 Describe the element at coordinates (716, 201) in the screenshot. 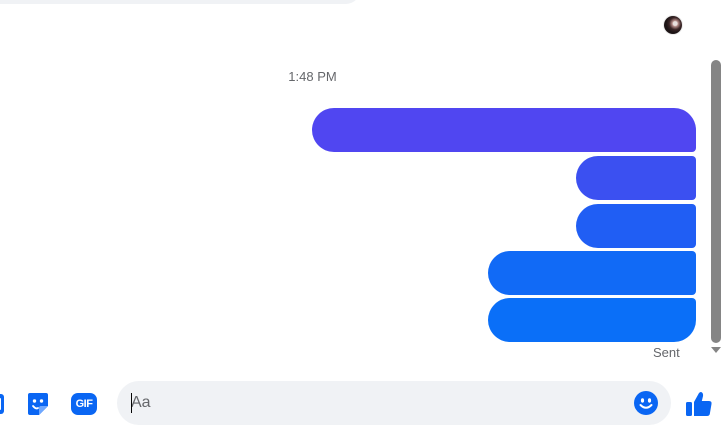

I see `scrollbar-thumb` at that location.